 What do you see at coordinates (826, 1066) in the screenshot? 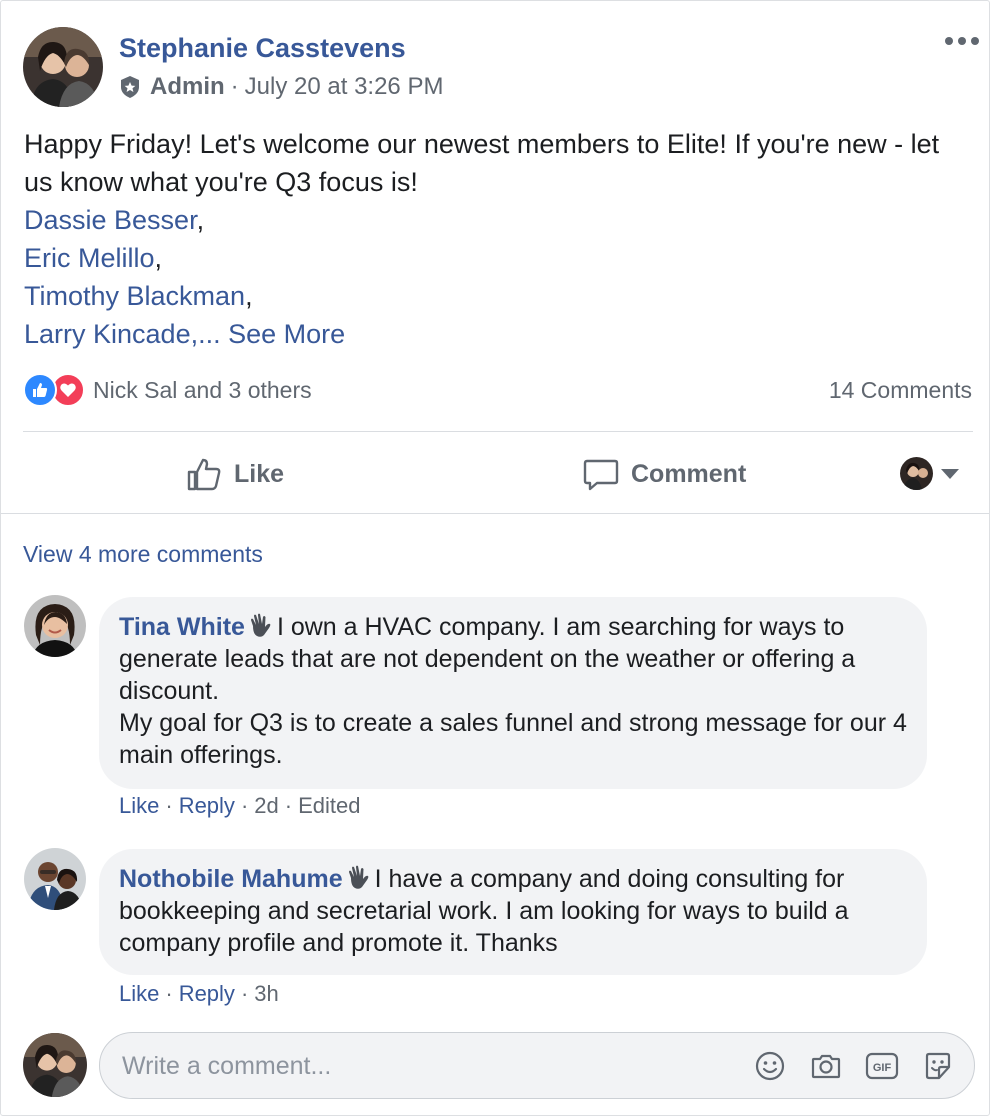
I see `camera-icon` at bounding box center [826, 1066].